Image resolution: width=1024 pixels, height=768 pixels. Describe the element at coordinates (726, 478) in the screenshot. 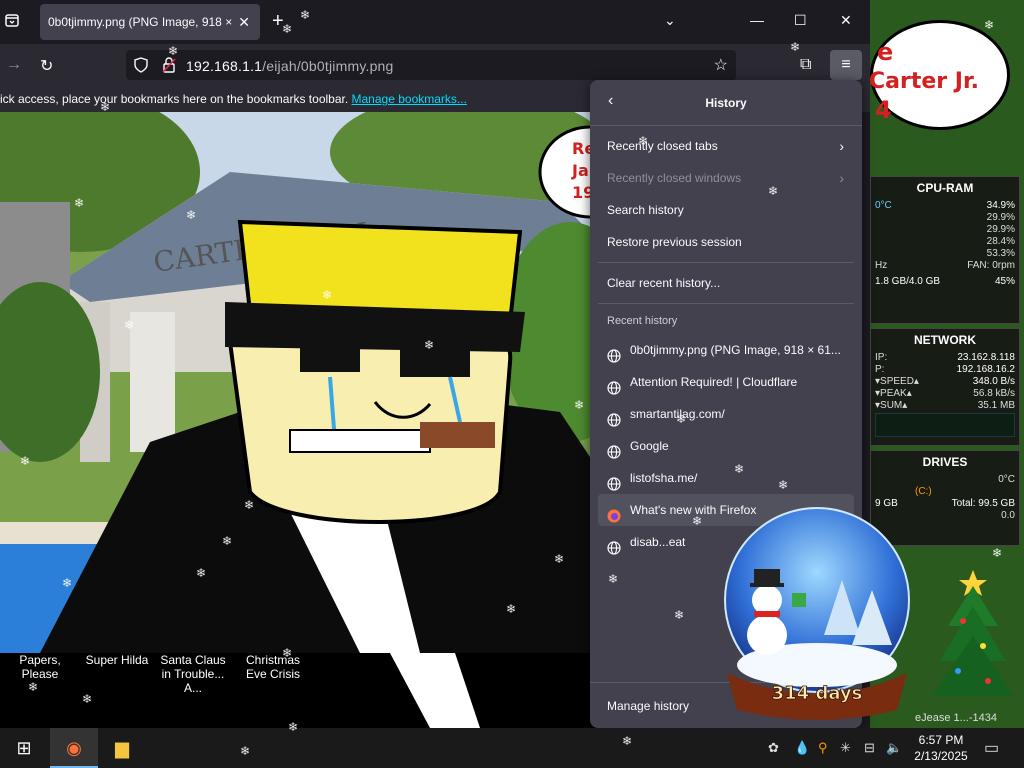

I see `history-entry: listofsha.me/` at that location.